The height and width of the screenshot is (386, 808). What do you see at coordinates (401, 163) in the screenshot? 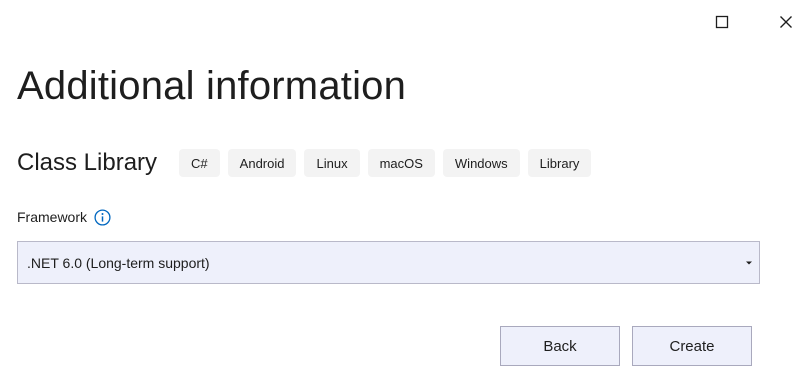
I see `tag-macos: macOS` at bounding box center [401, 163].